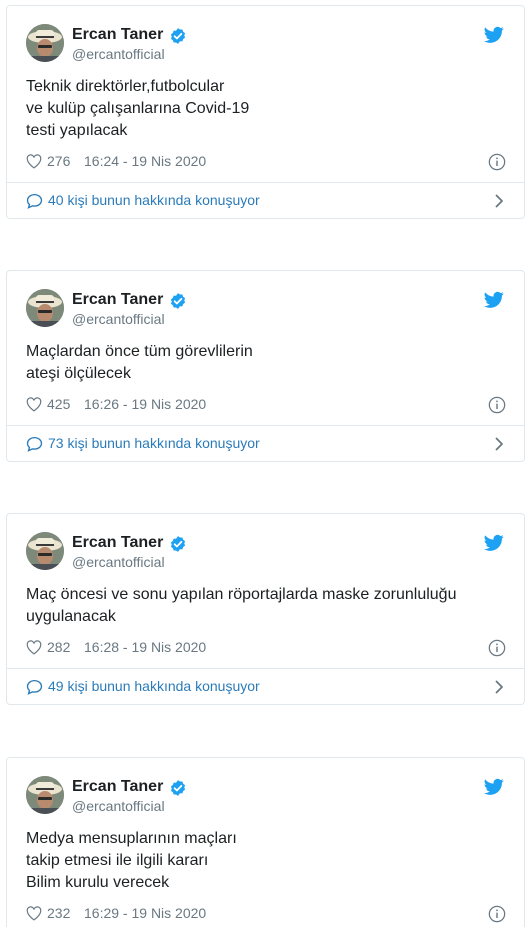 This screenshot has width=530, height=927. I want to click on conversation-label: 49 kişi bunun hakkında konuşuyor, so click(154, 686).